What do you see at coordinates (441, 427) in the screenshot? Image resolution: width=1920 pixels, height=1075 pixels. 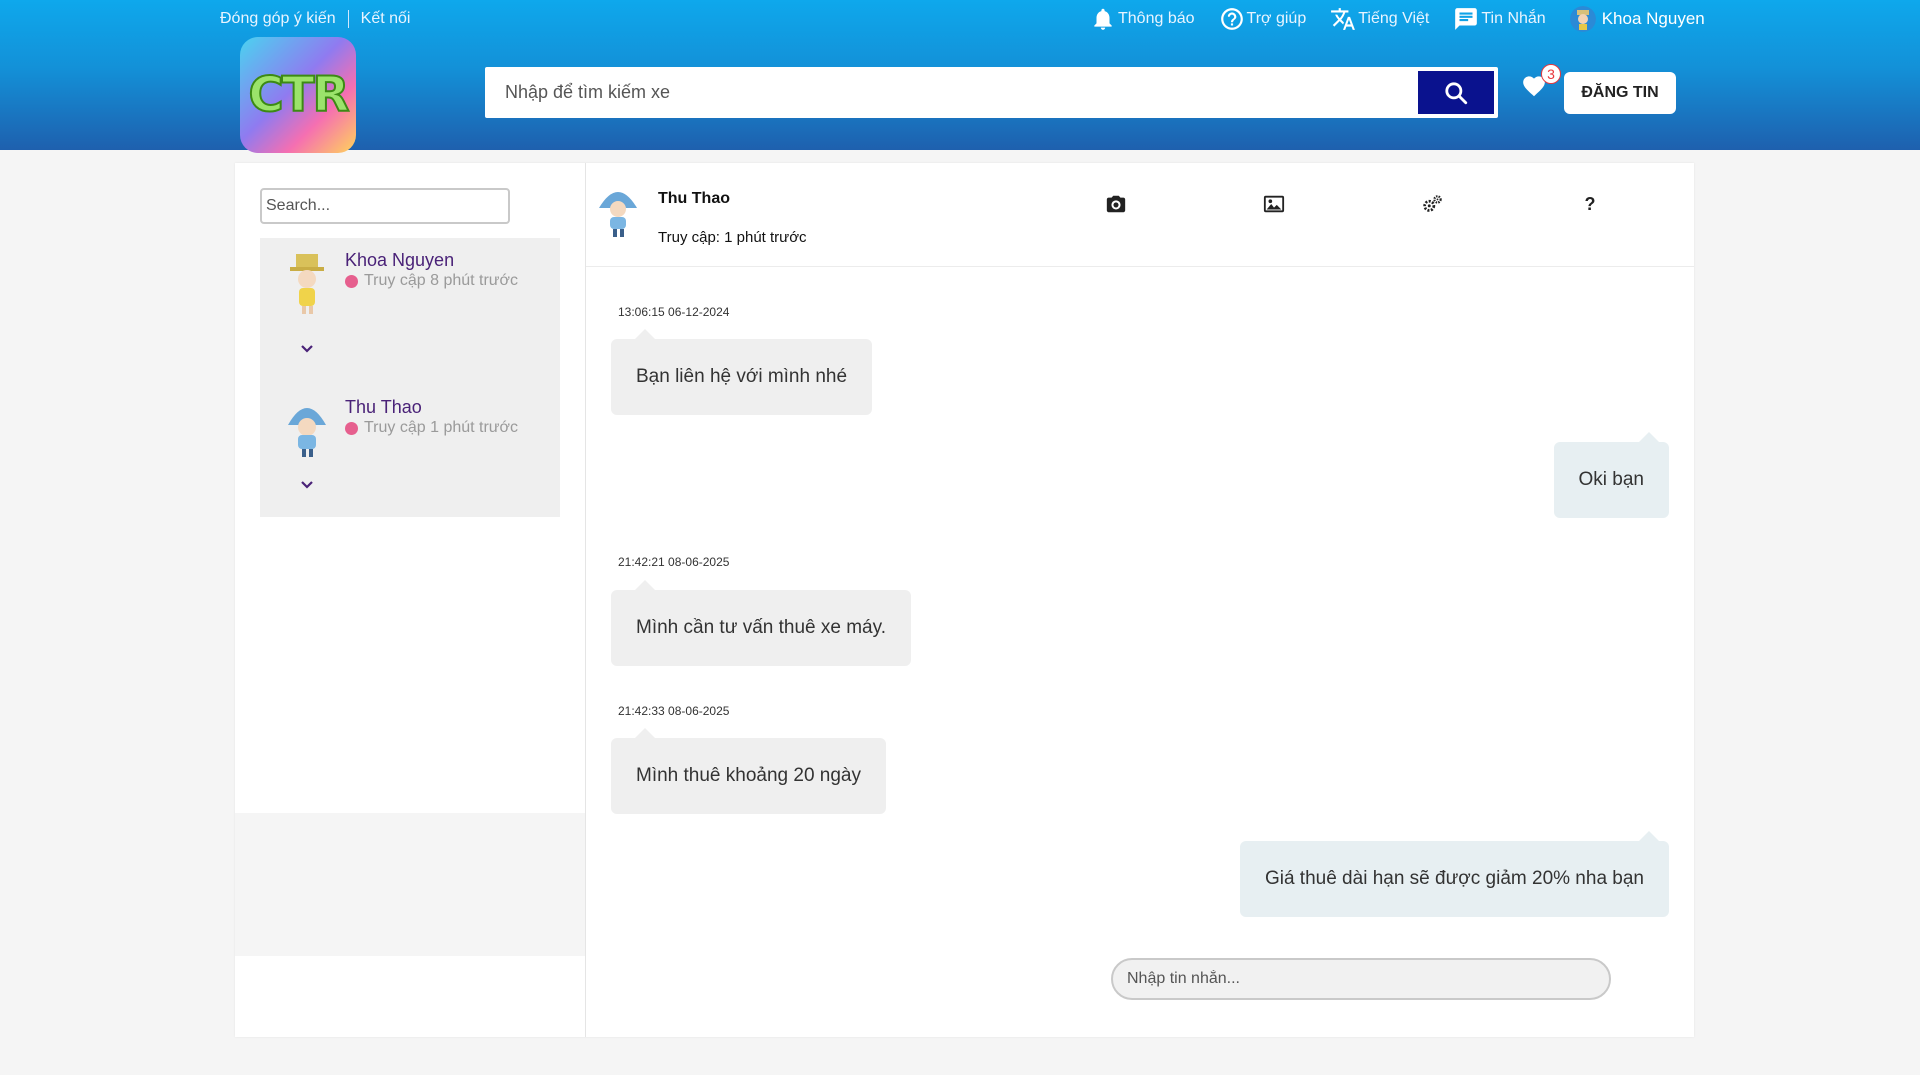 I see `contact-status-text: Truy cập 1 phút trước` at bounding box center [441, 427].